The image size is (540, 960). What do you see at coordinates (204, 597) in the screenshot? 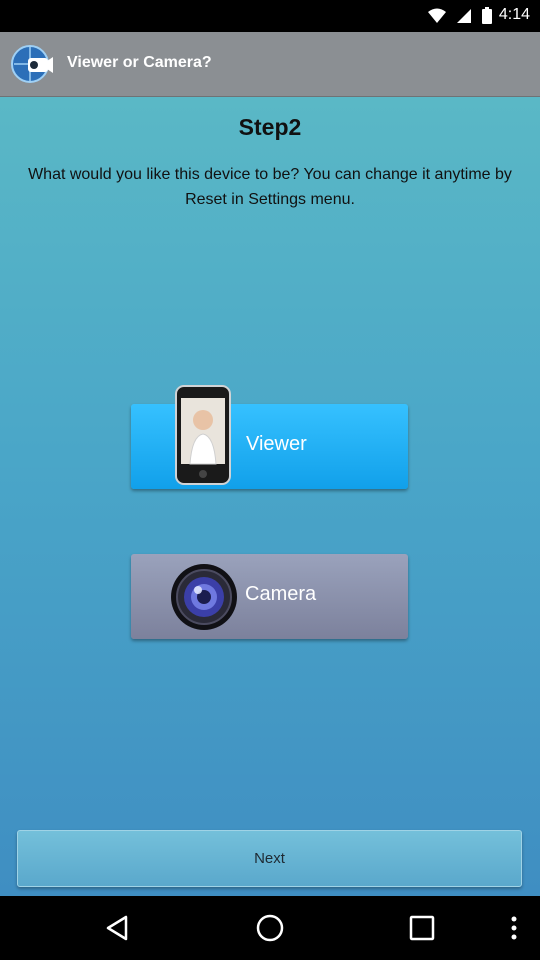
I see `camera-lens-icon` at bounding box center [204, 597].